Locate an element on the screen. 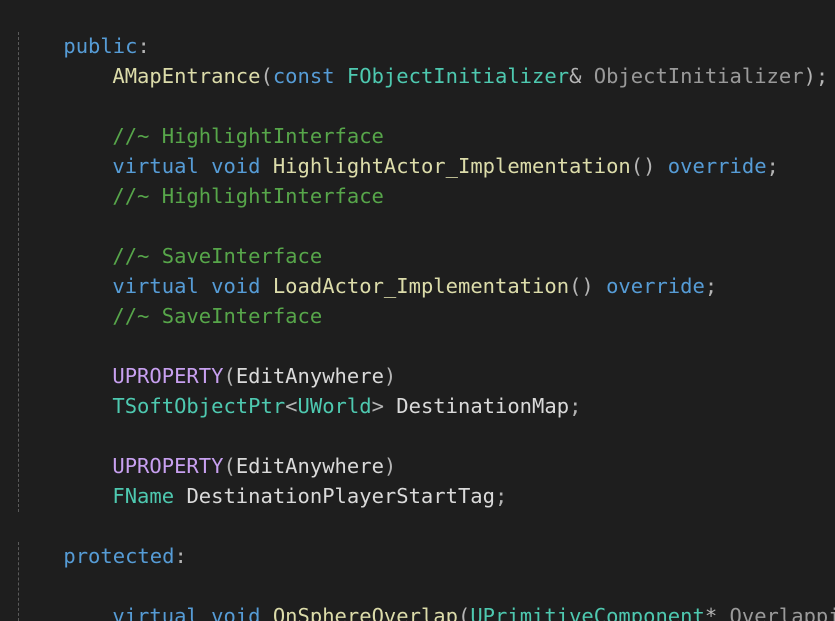  comment: //~ HighlightInterface is located at coordinates (248, 196).